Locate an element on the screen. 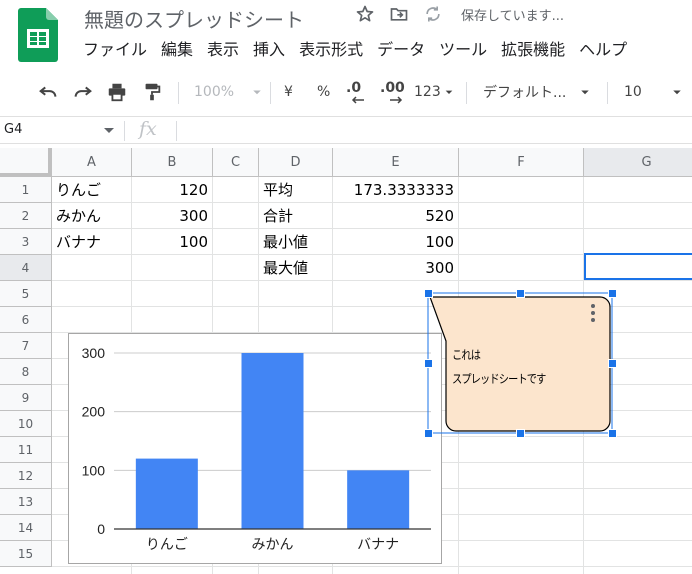 The height and width of the screenshot is (574, 692). percent-format-button: % is located at coordinates (323, 92).